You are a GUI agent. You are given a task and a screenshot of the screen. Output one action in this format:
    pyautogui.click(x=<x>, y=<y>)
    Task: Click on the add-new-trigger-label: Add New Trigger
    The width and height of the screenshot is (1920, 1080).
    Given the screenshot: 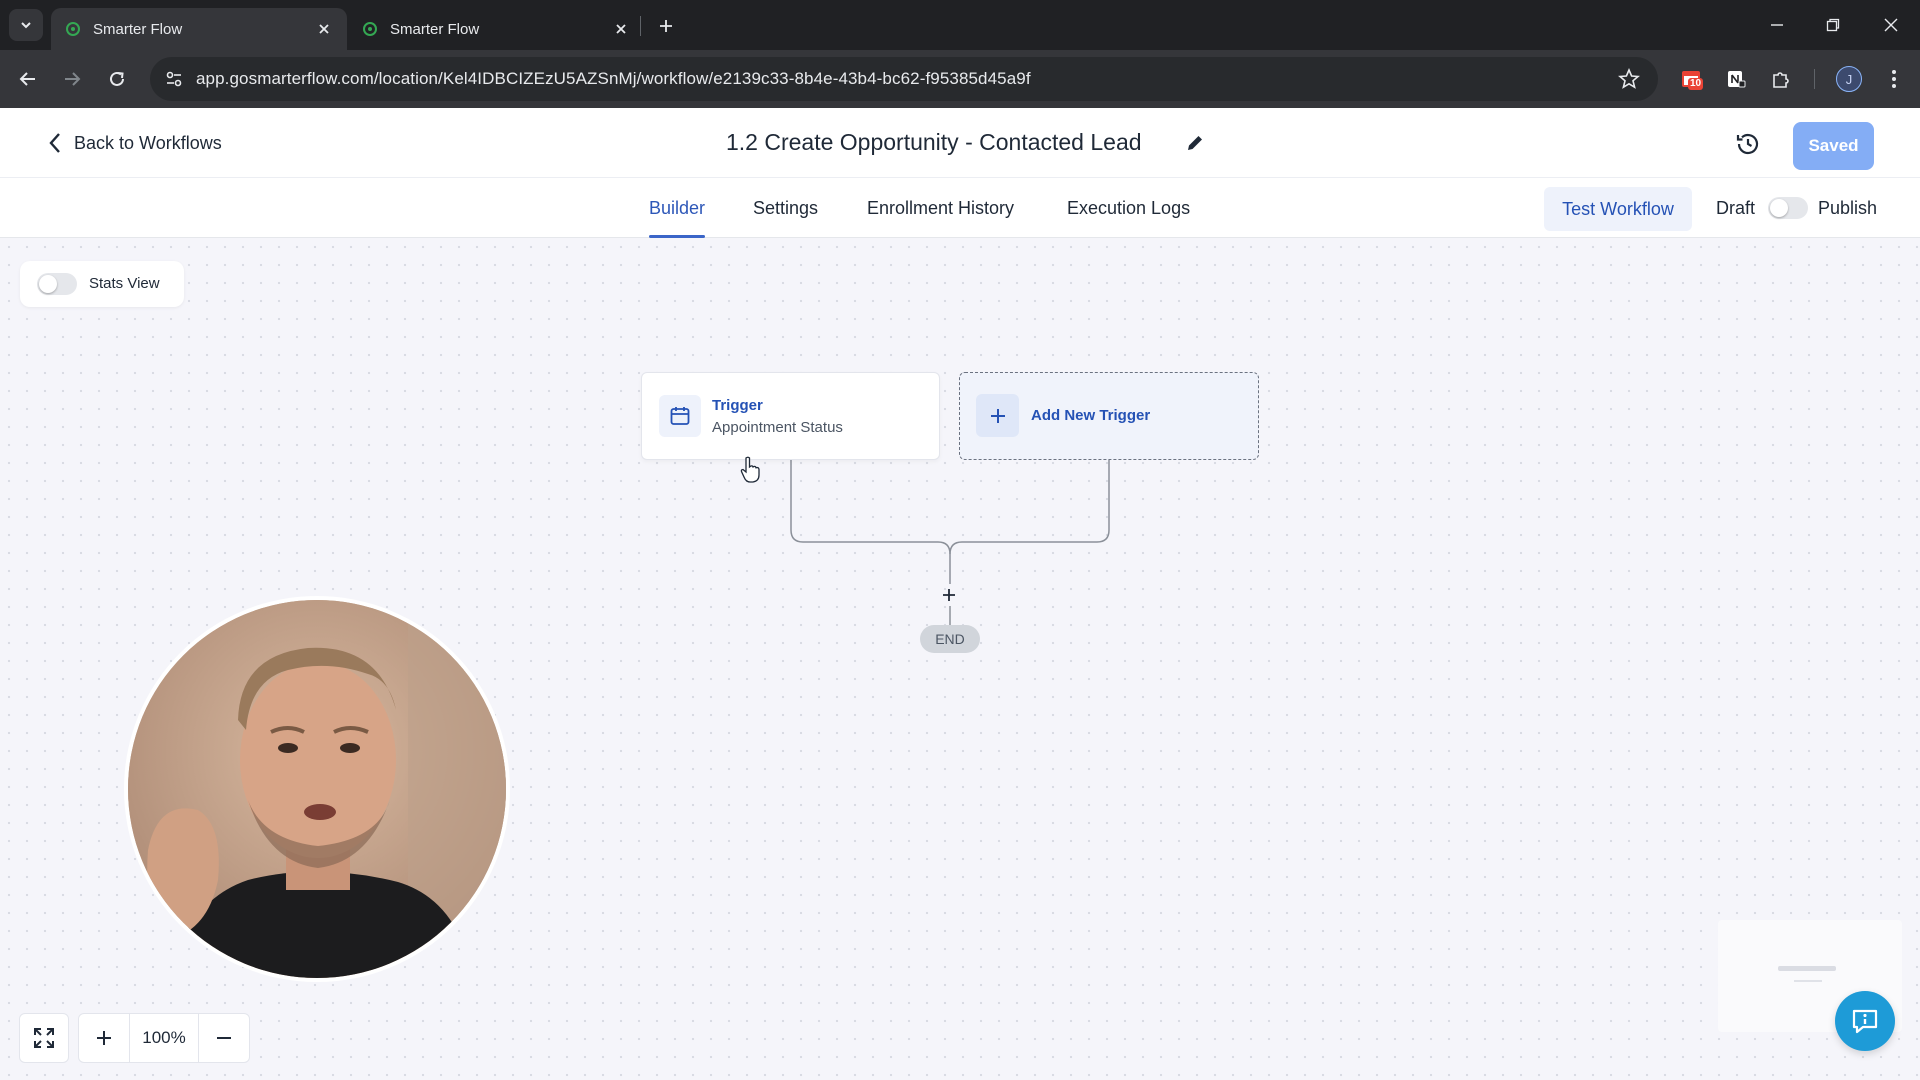 What is the action you would take?
    pyautogui.click(x=1091, y=415)
    